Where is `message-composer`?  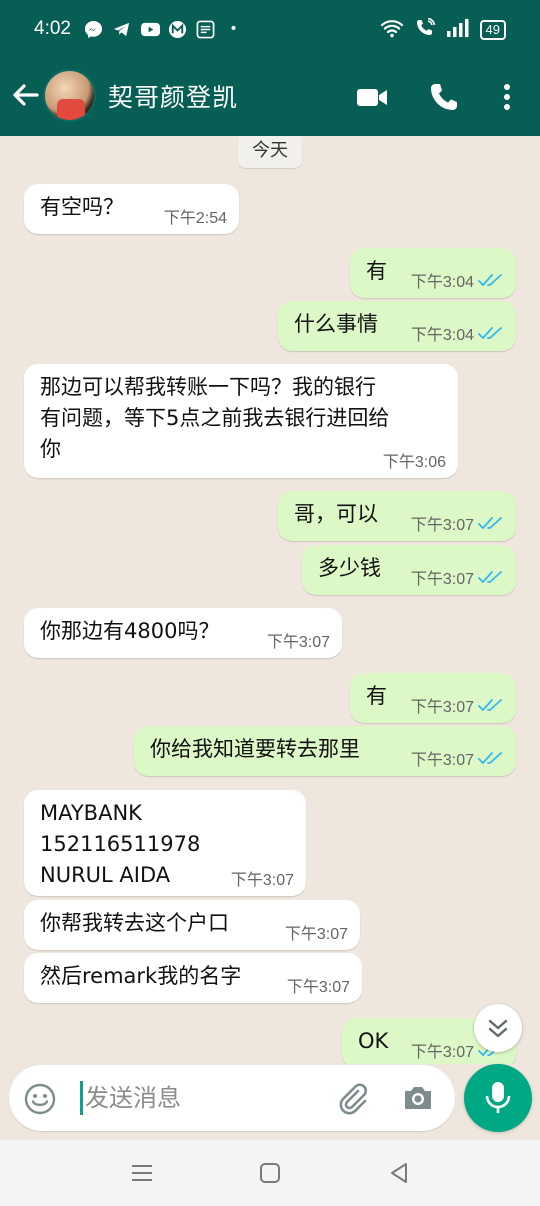 message-composer is located at coordinates (232, 1098).